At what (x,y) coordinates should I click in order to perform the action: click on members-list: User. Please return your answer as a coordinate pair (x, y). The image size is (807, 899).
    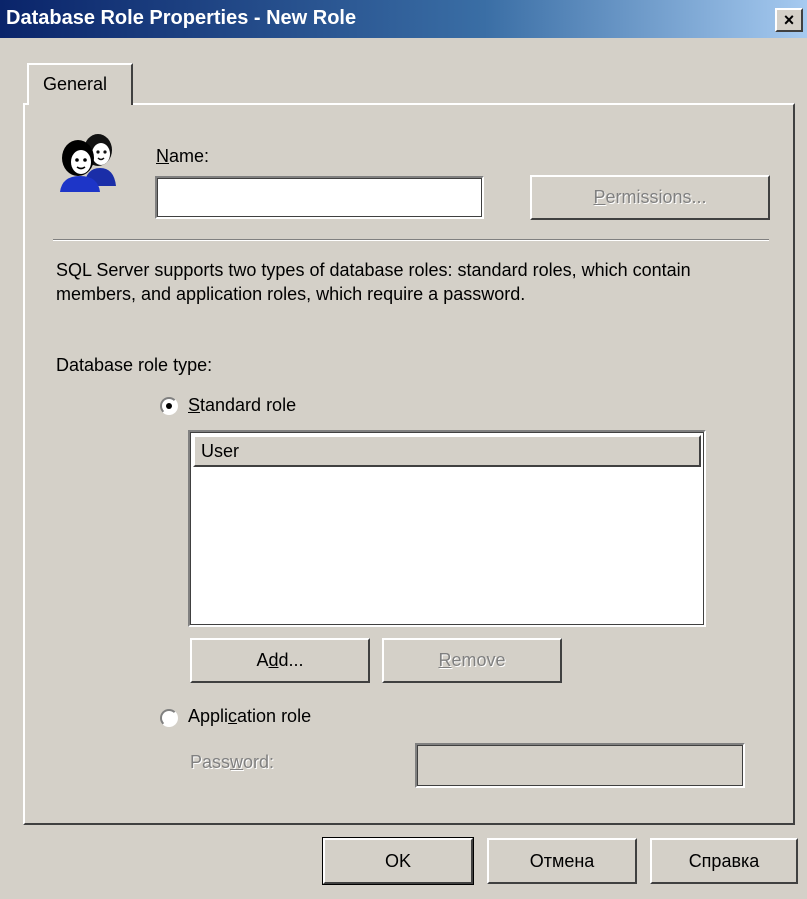
    Looking at the image, I should click on (447, 528).